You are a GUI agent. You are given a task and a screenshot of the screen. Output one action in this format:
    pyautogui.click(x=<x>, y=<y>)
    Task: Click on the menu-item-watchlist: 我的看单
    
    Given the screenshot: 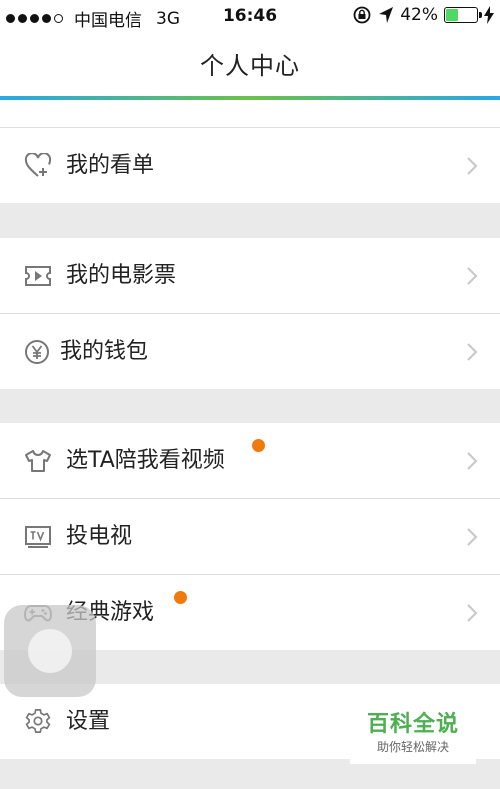 What is the action you would take?
    pyautogui.click(x=250, y=165)
    